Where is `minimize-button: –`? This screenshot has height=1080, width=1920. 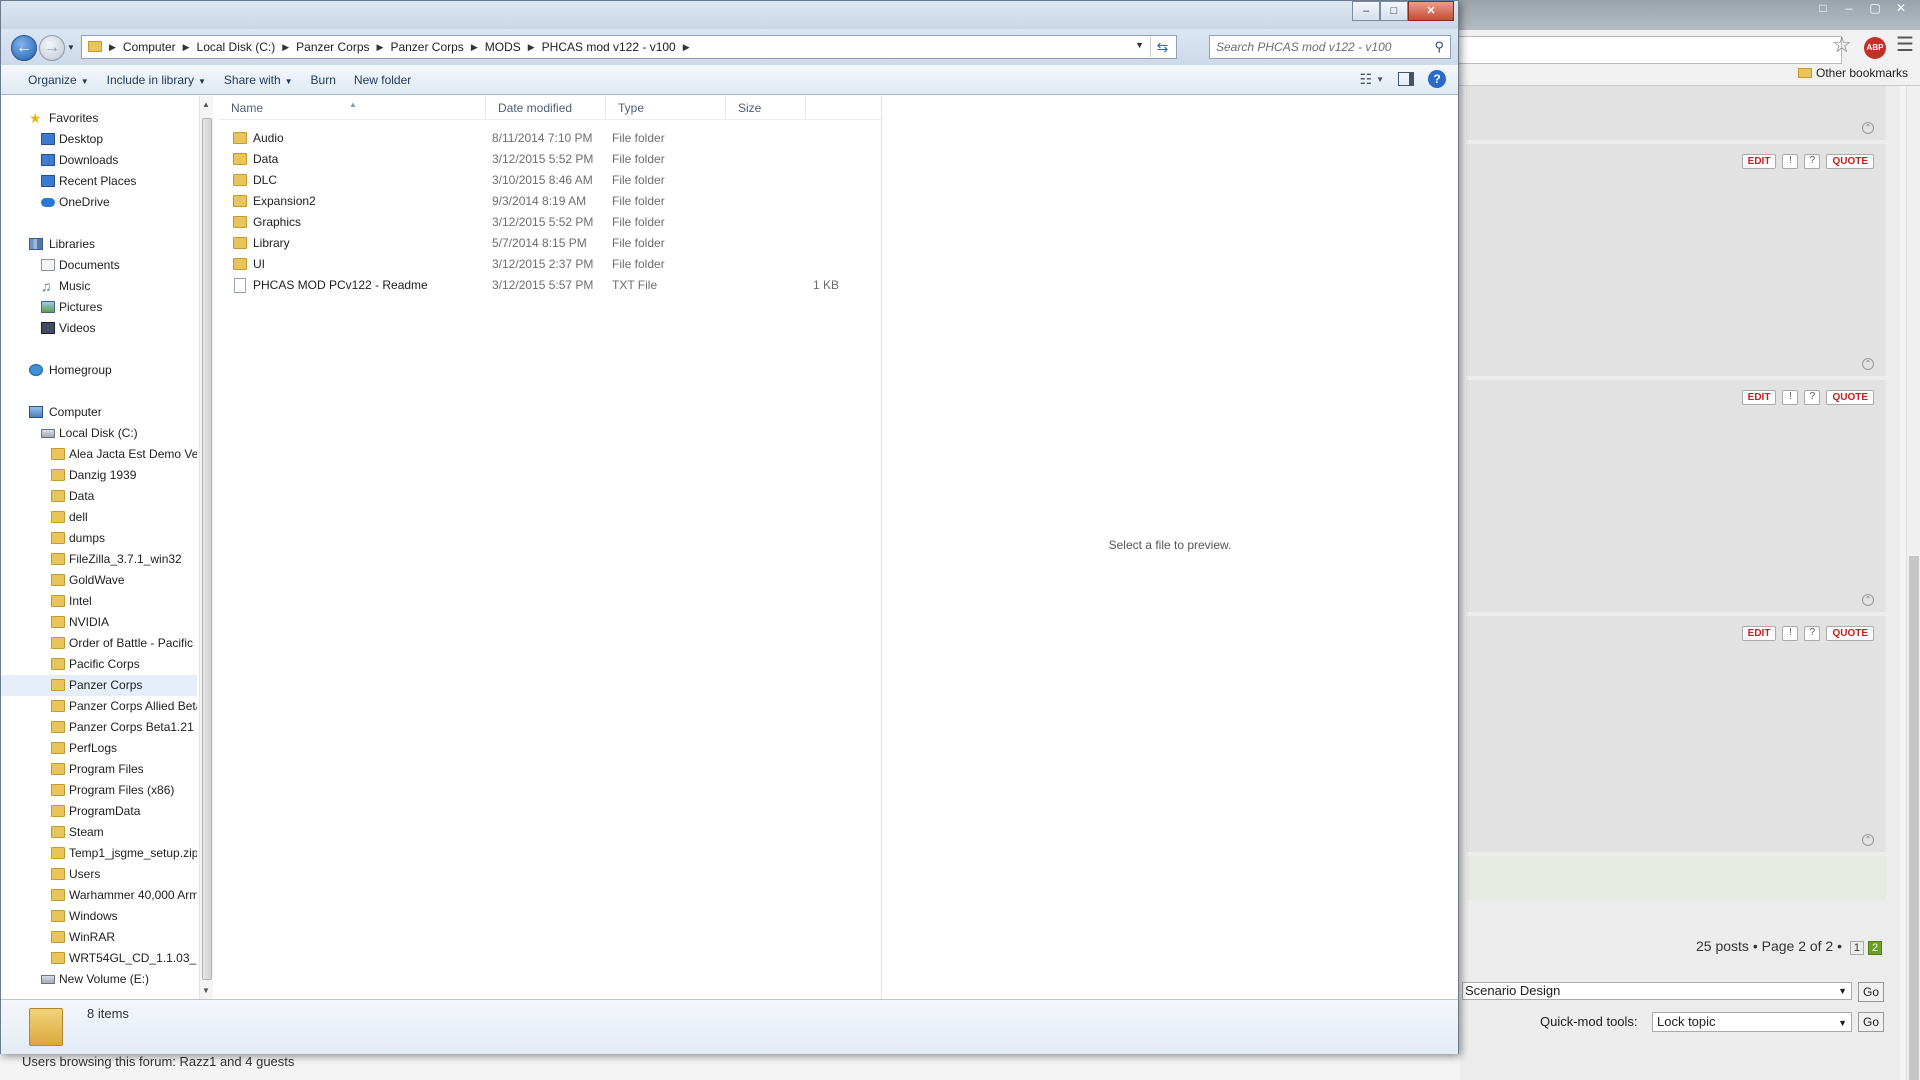
minimize-button: – is located at coordinates (1366, 11).